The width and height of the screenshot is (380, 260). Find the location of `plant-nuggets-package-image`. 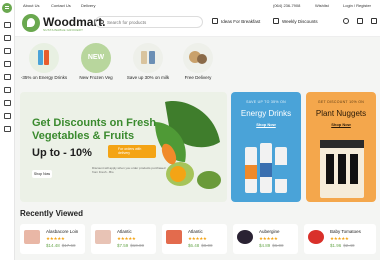

plant-nuggets-package-image is located at coordinates (342, 169).